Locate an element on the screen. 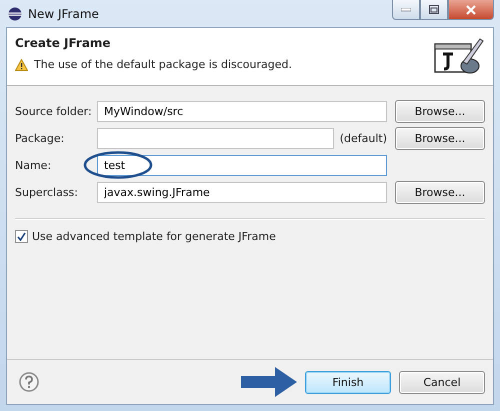  class-wizard-icon is located at coordinates (459, 56).